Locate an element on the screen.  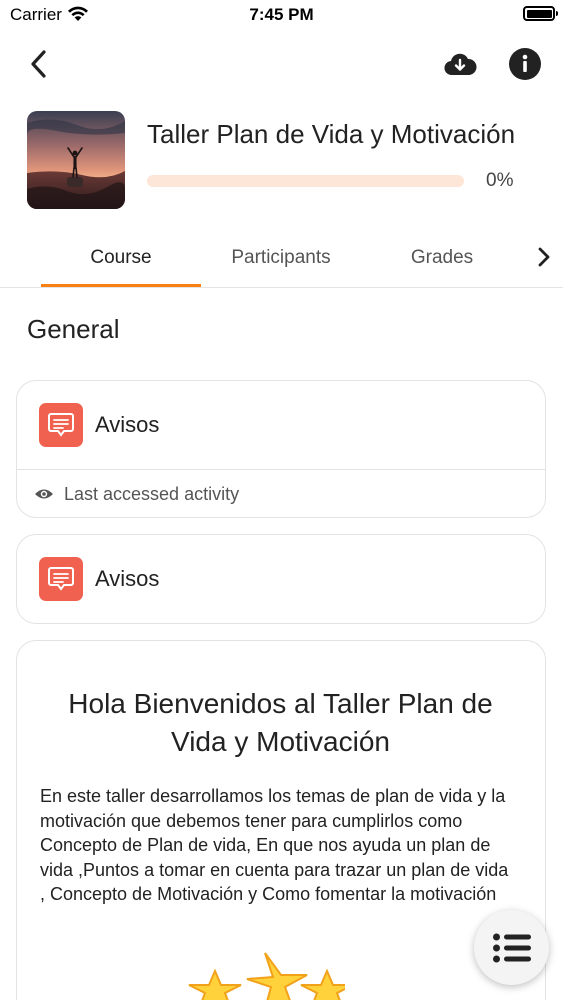
progress-percent: 0% is located at coordinates (500, 180).